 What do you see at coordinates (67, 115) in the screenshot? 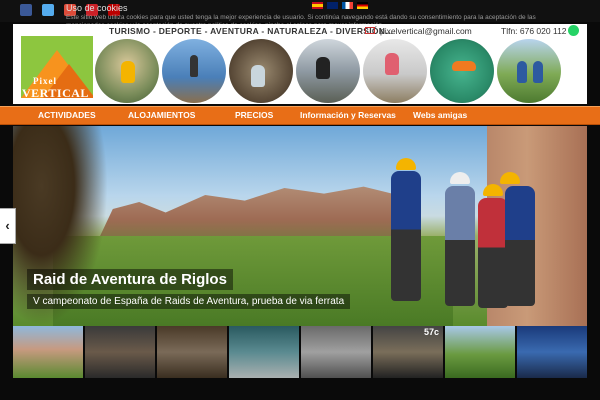
I see `nav-item-actividades: ACTIVIDADES` at bounding box center [67, 115].